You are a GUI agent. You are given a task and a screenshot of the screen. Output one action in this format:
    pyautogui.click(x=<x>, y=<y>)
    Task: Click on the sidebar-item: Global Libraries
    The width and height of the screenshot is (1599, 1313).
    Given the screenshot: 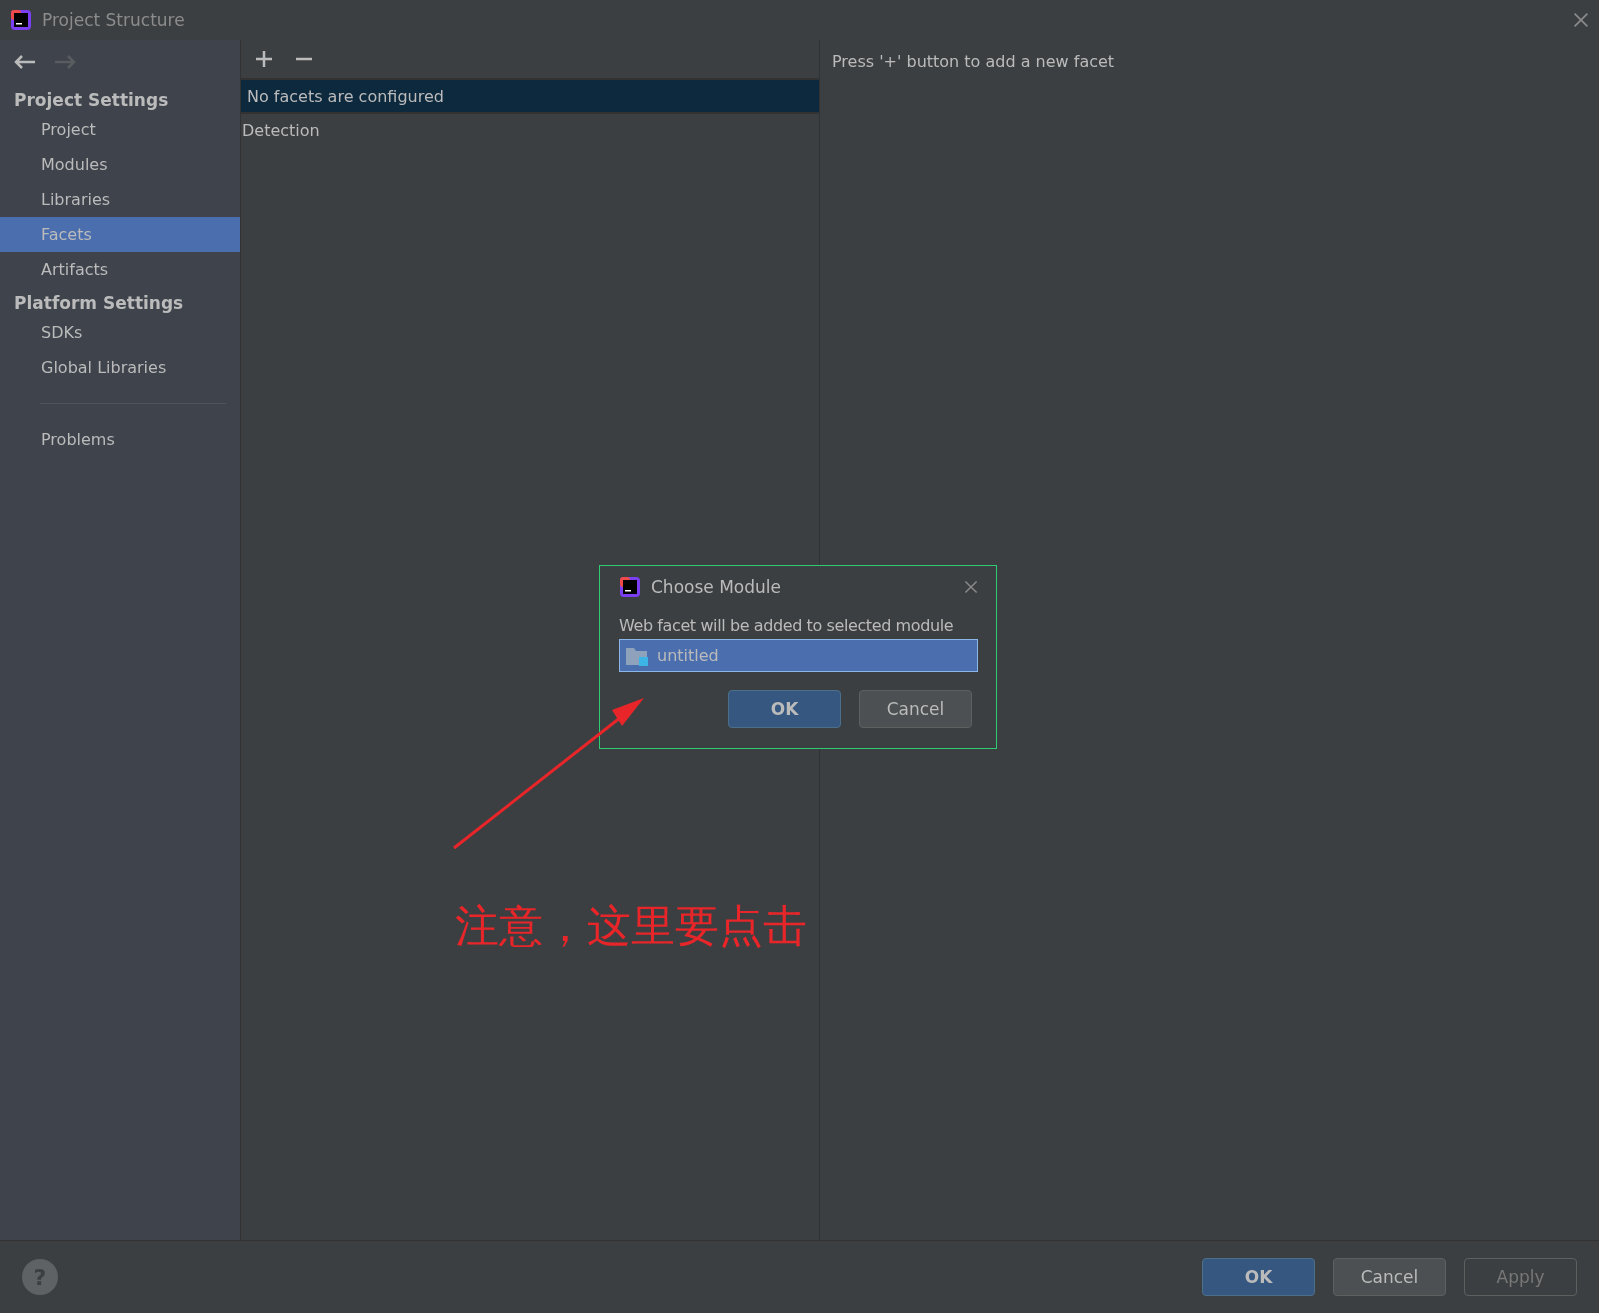 What is the action you would take?
    pyautogui.click(x=120, y=367)
    